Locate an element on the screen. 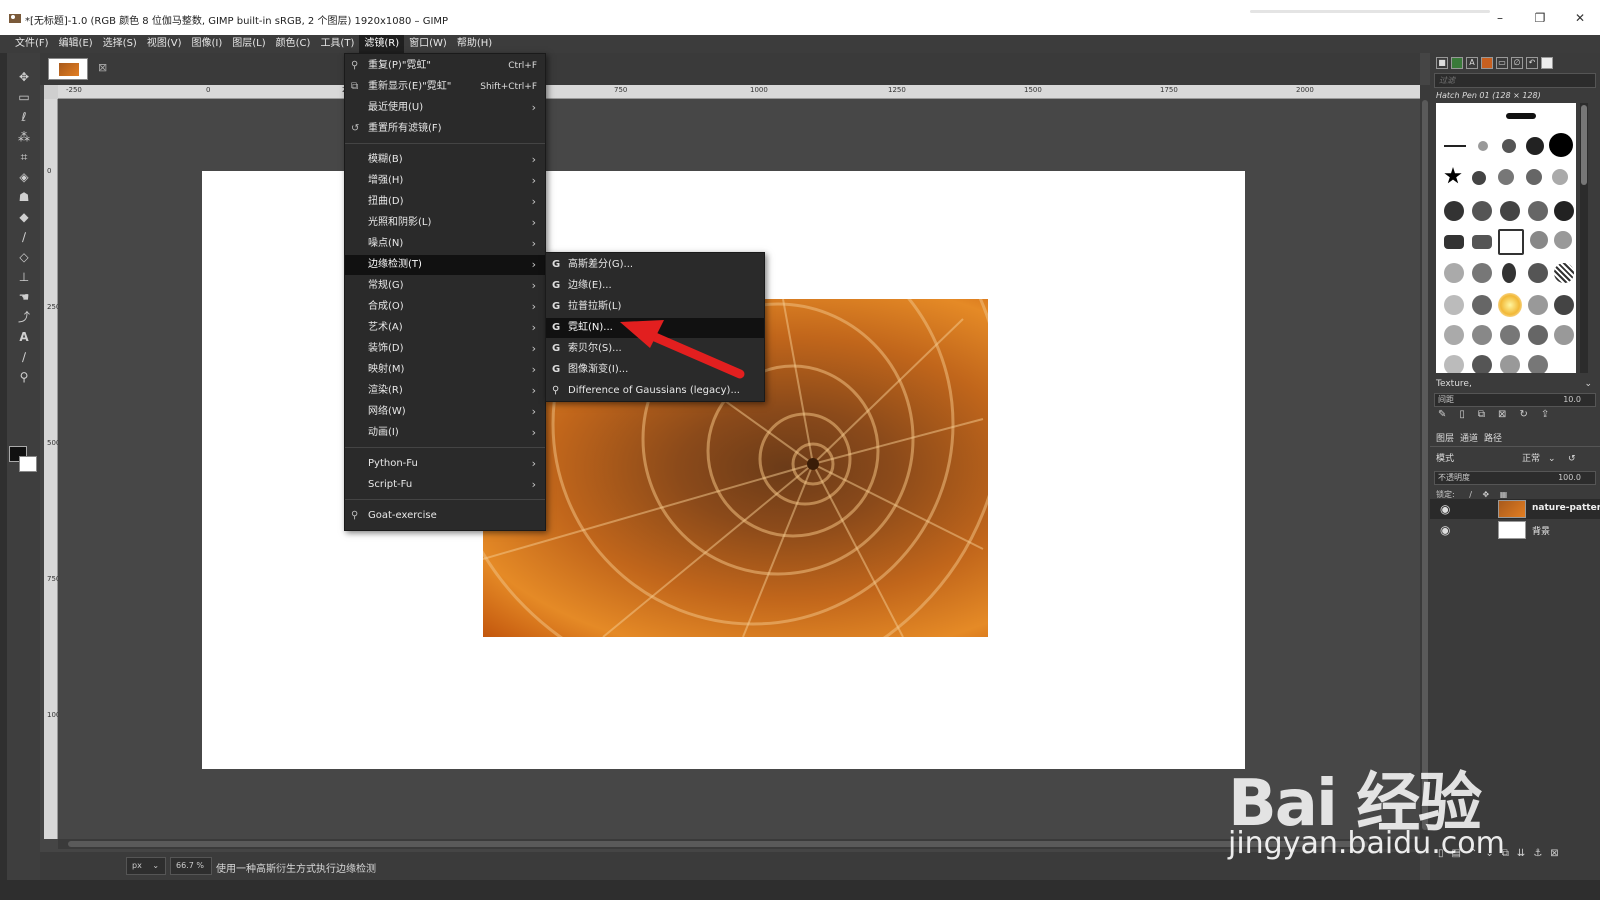  menu-colors: 颜色(C) is located at coordinates (293, 44).